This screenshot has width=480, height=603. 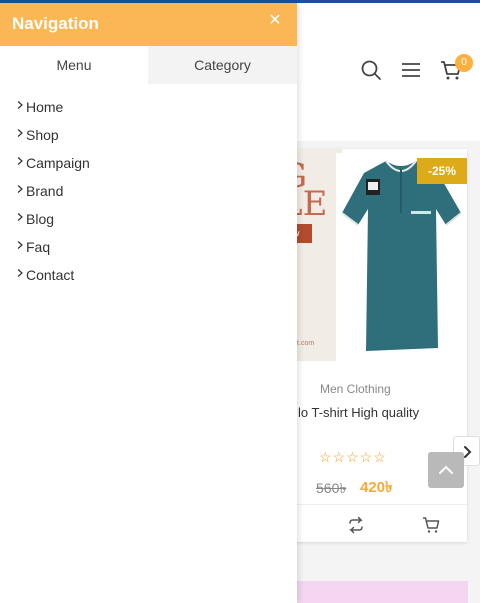 I want to click on discount-badge: -25%, so click(x=442, y=171).